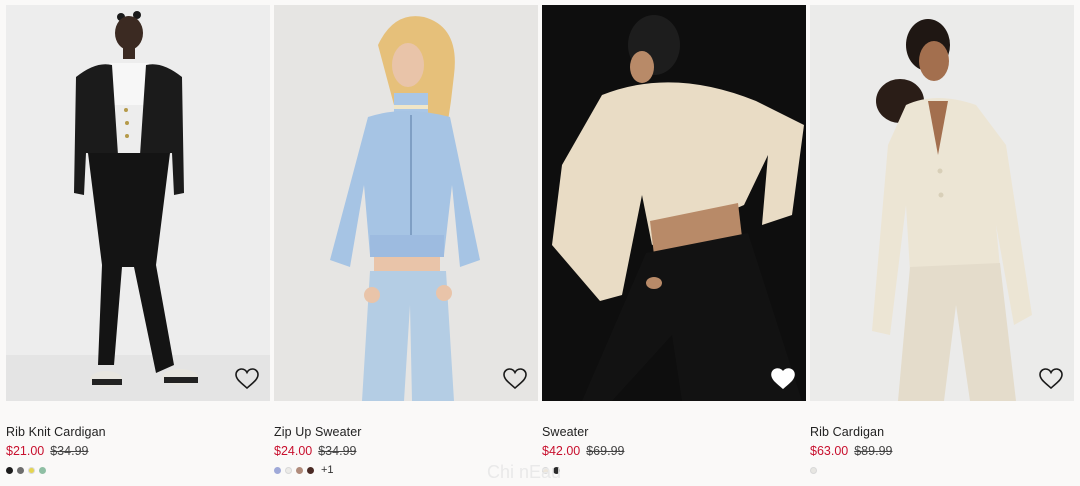 This screenshot has height=486, width=1080. I want to click on sale-price: $63.00, so click(829, 451).